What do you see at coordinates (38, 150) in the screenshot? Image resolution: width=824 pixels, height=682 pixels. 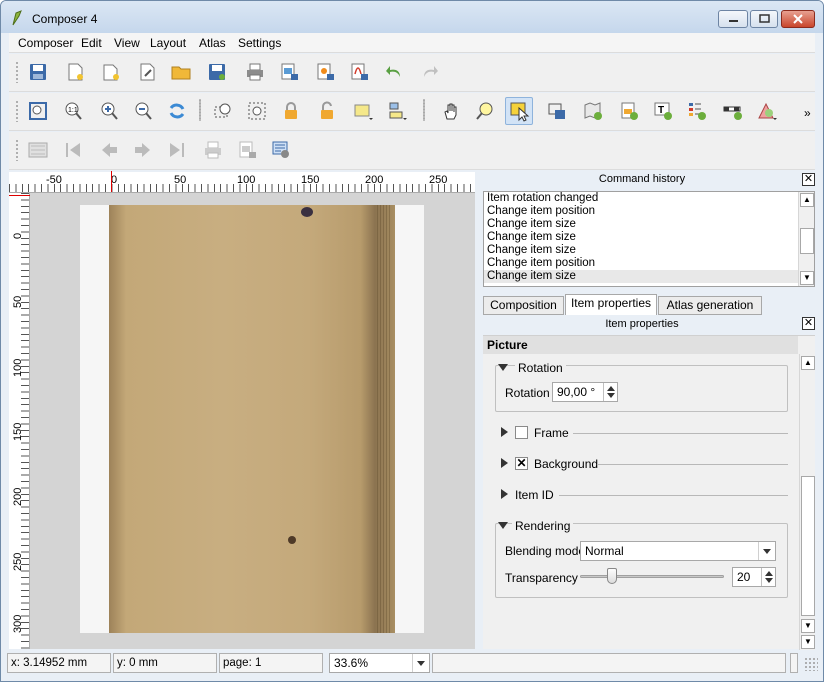 I see `preview-atlas-button` at bounding box center [38, 150].